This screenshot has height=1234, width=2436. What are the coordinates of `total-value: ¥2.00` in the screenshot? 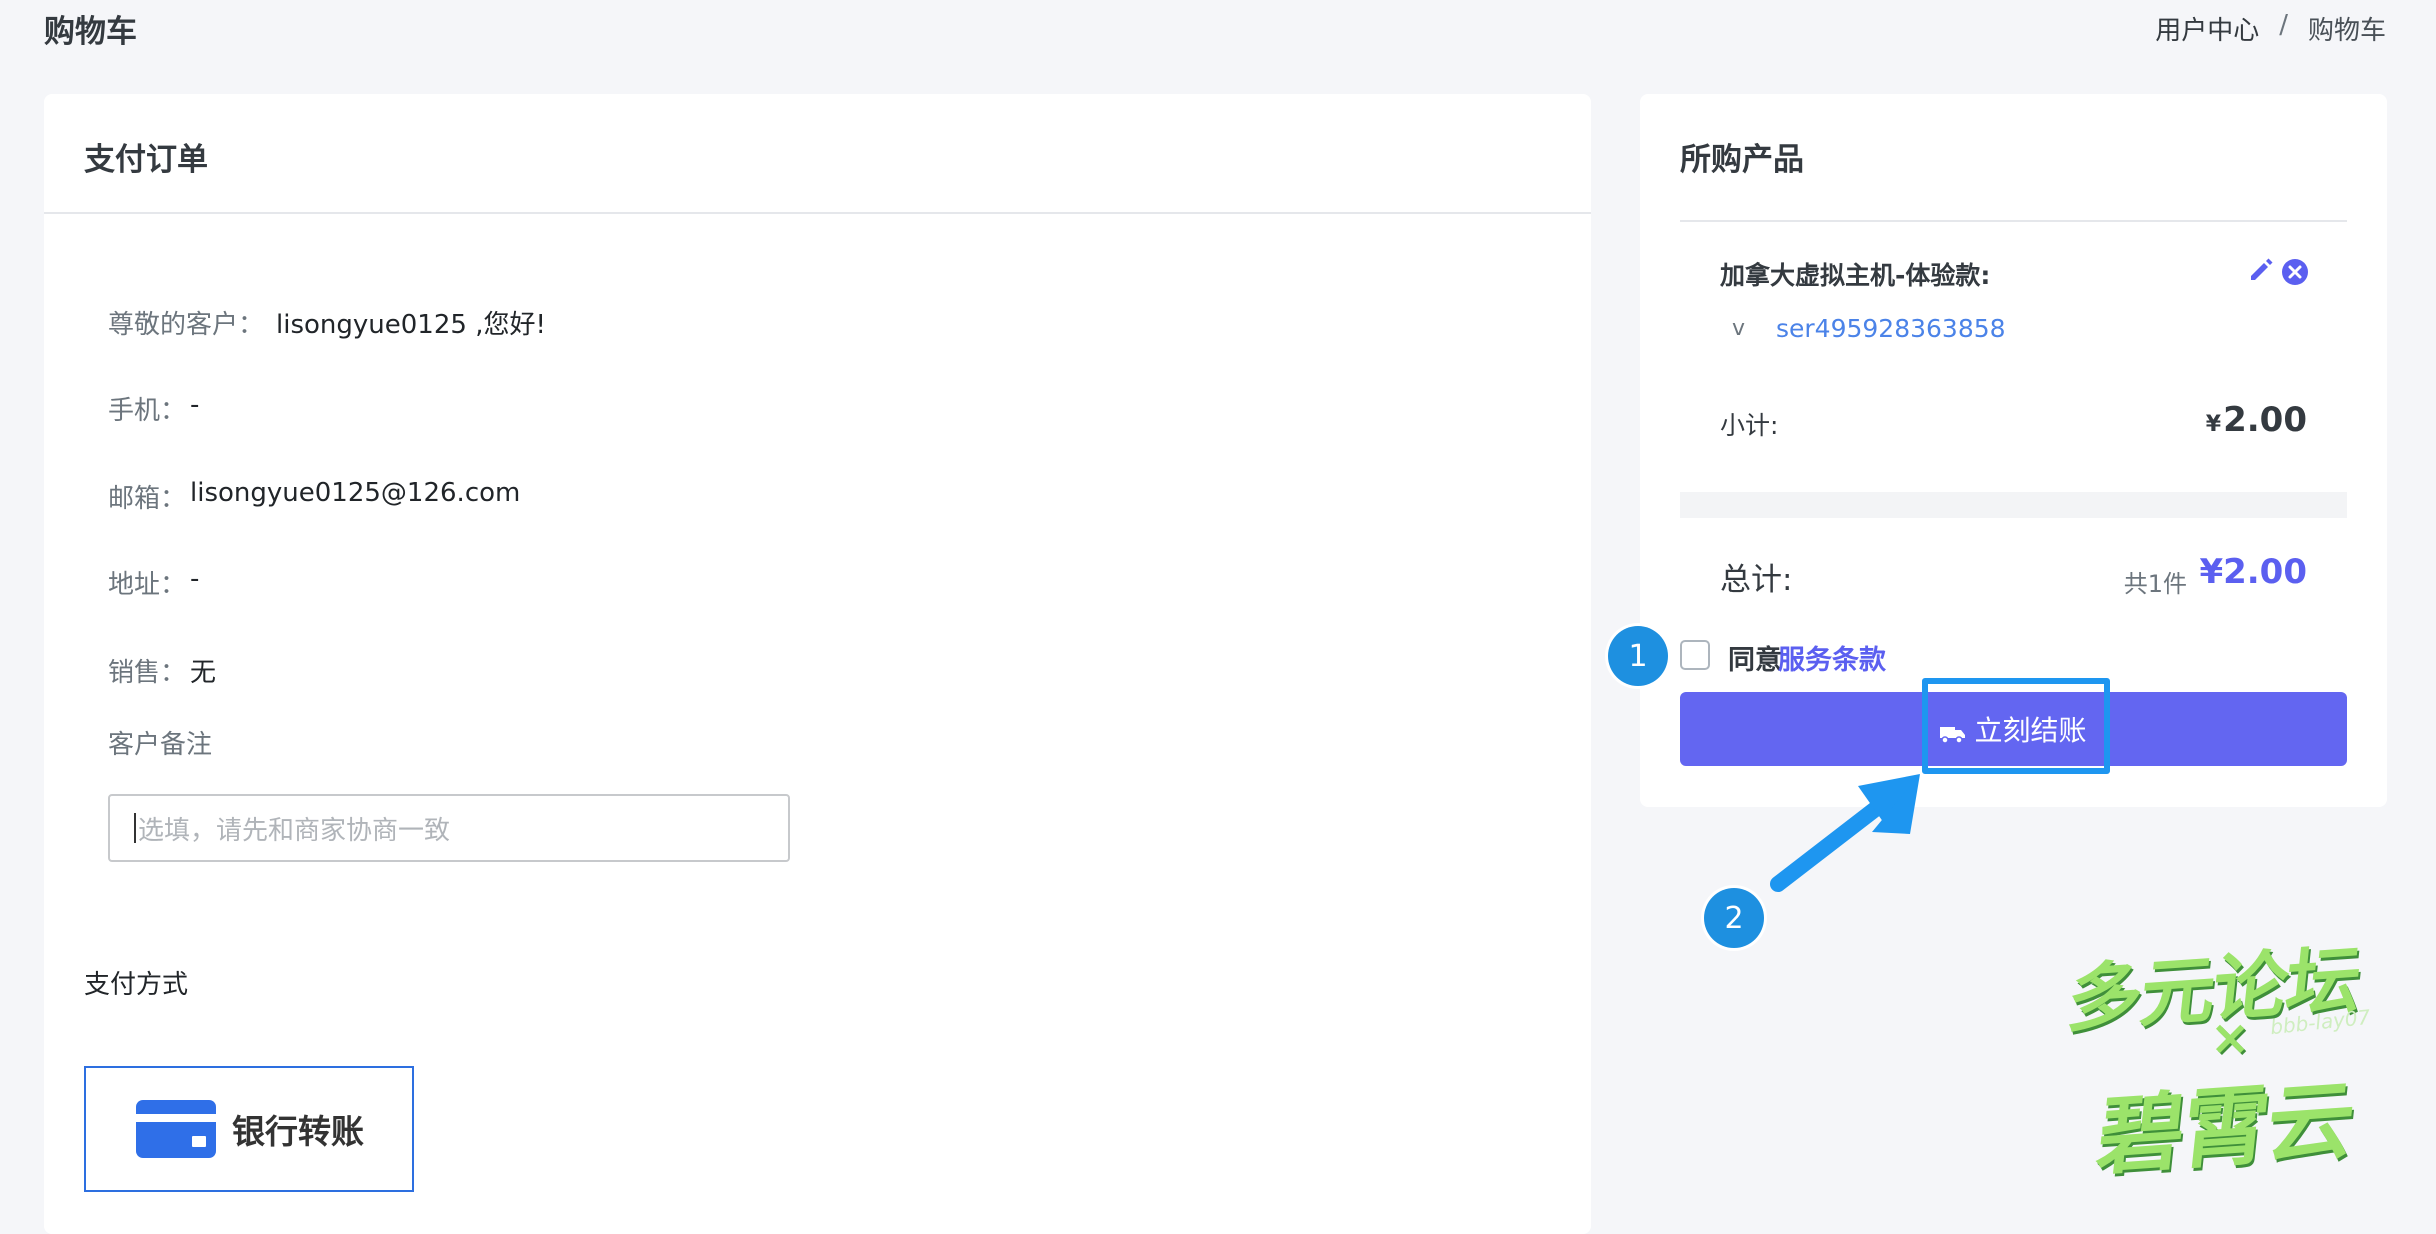 It's located at (2253, 572).